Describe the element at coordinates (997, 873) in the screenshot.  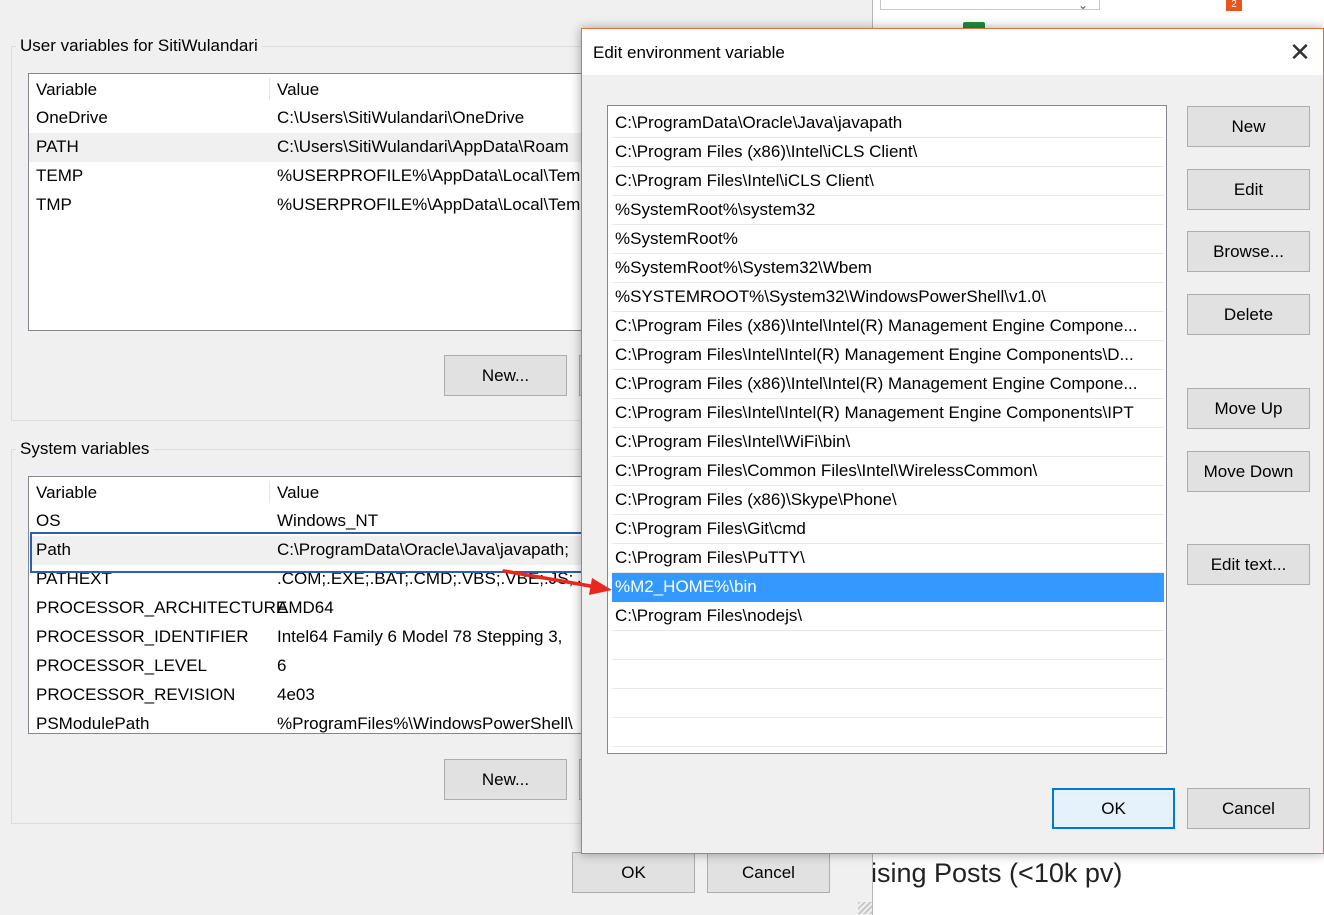
I see `background-page-heading: ising Posts (<10k pv)` at that location.